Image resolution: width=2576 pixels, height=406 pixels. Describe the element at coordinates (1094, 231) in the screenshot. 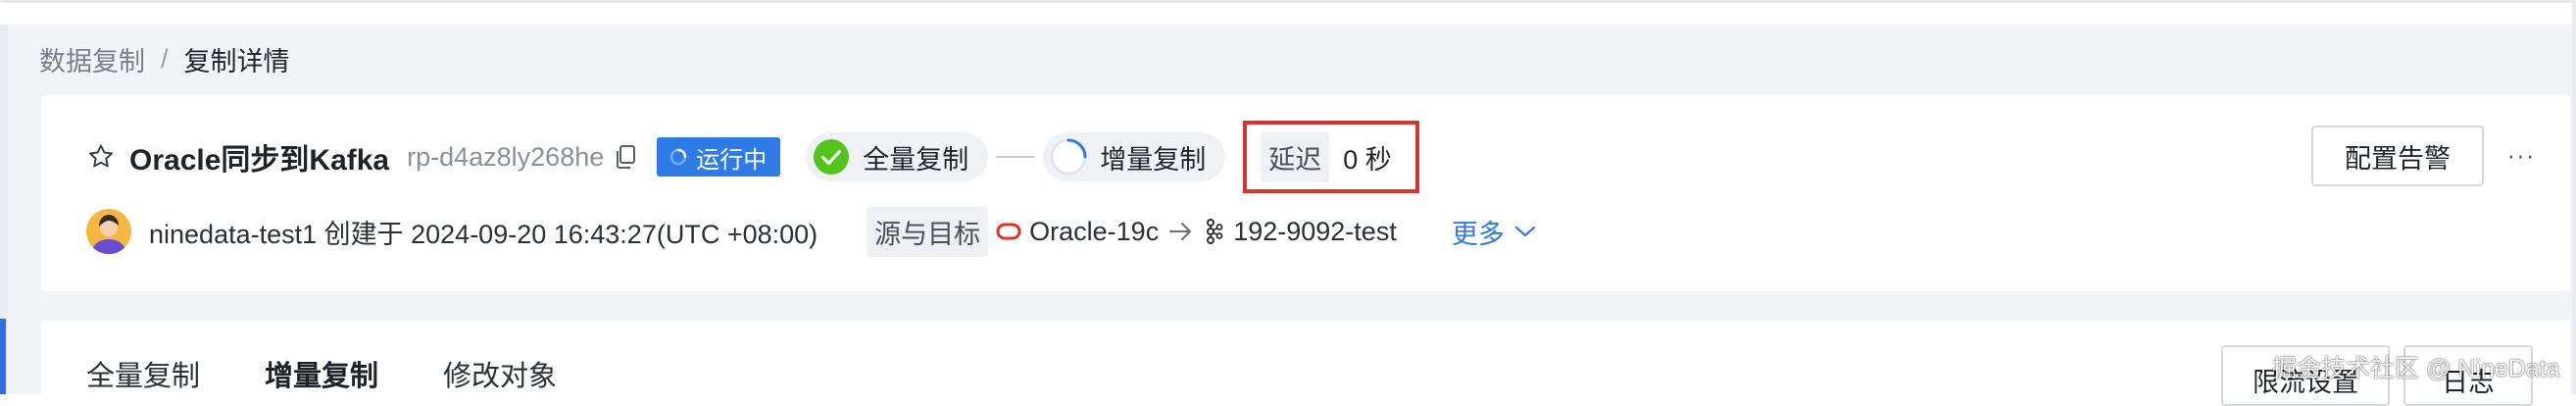

I see `source-name: Oracle-19c` at that location.